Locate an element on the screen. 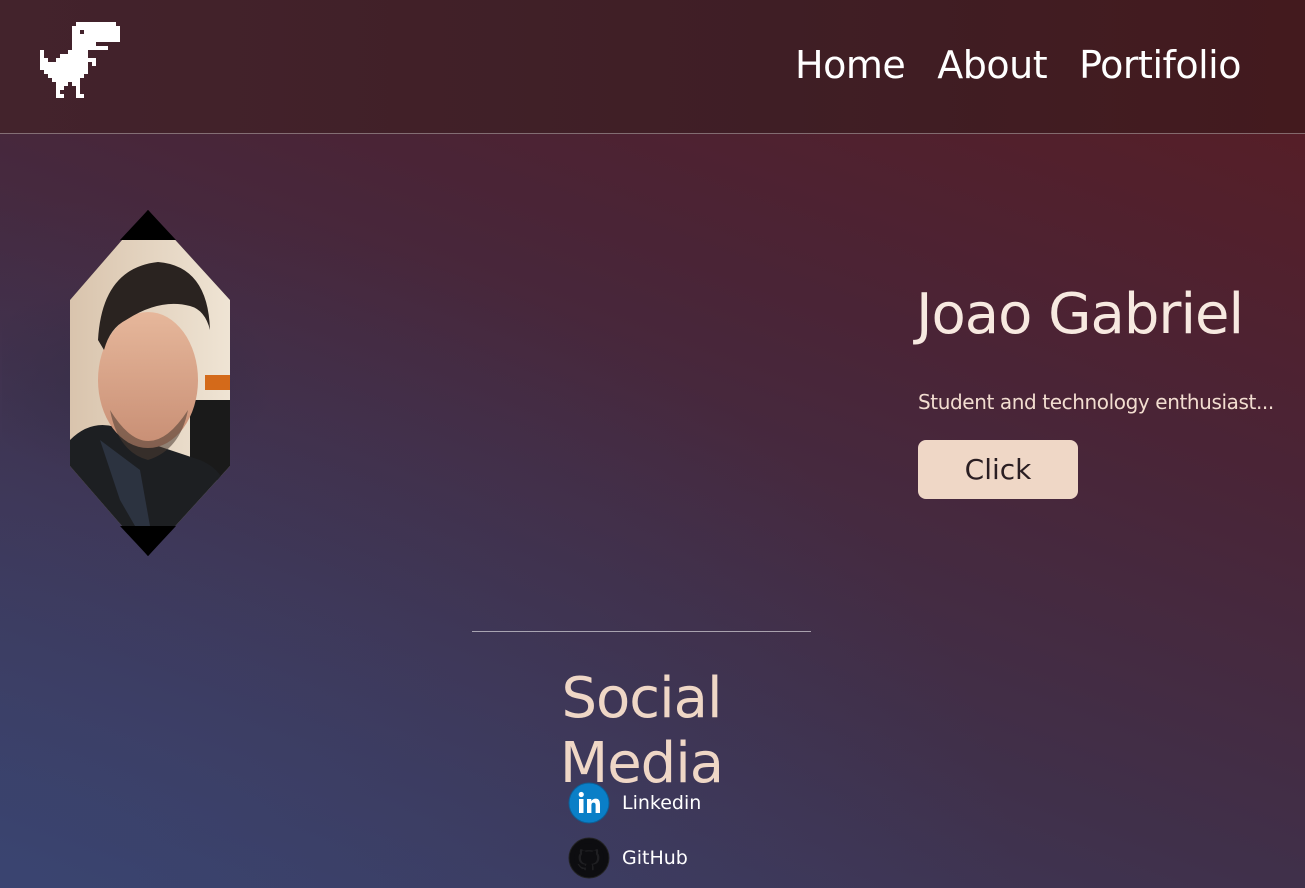 This screenshot has width=1305, height=888. github-label: GitHub is located at coordinates (655, 858).